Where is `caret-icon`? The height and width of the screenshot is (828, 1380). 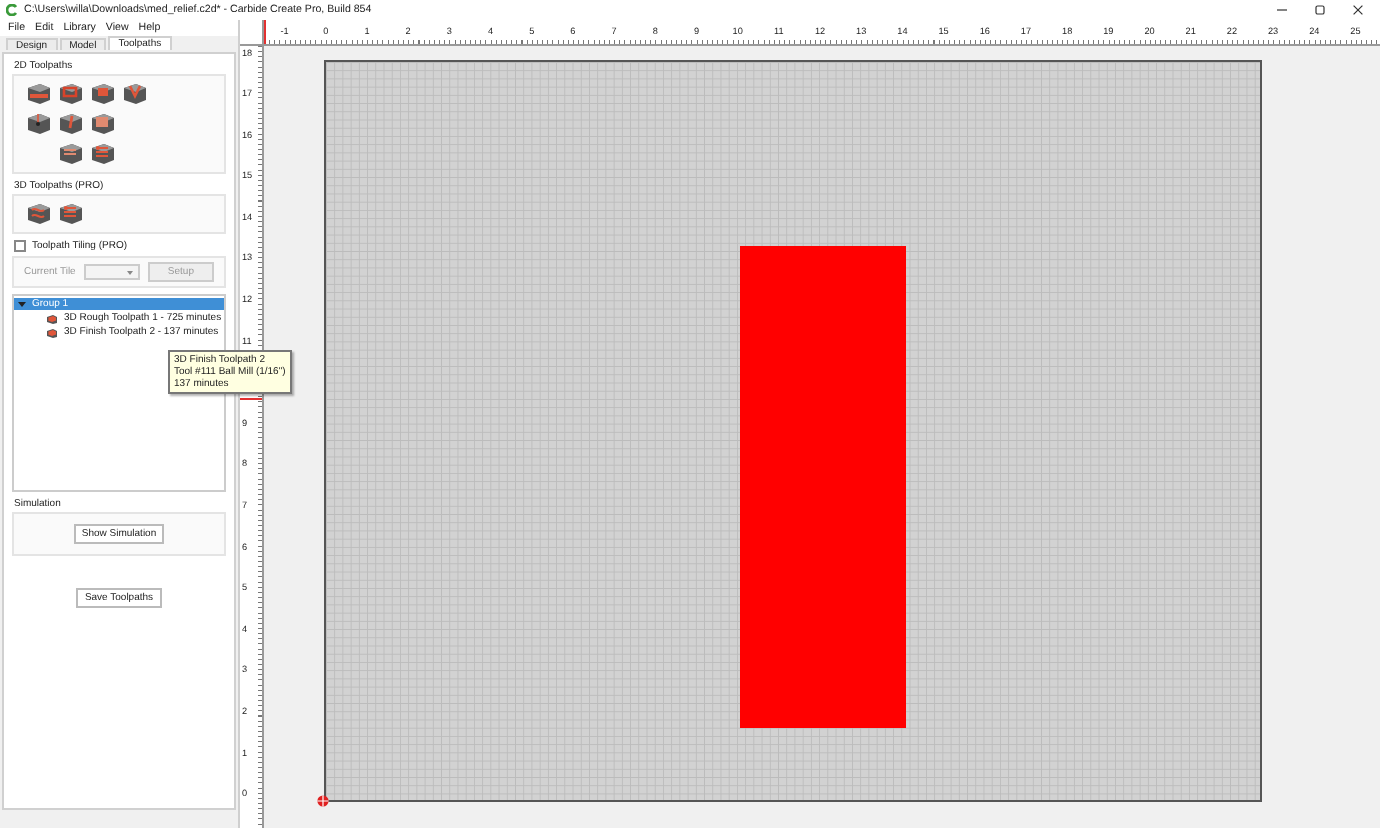
caret-icon is located at coordinates (129, 272).